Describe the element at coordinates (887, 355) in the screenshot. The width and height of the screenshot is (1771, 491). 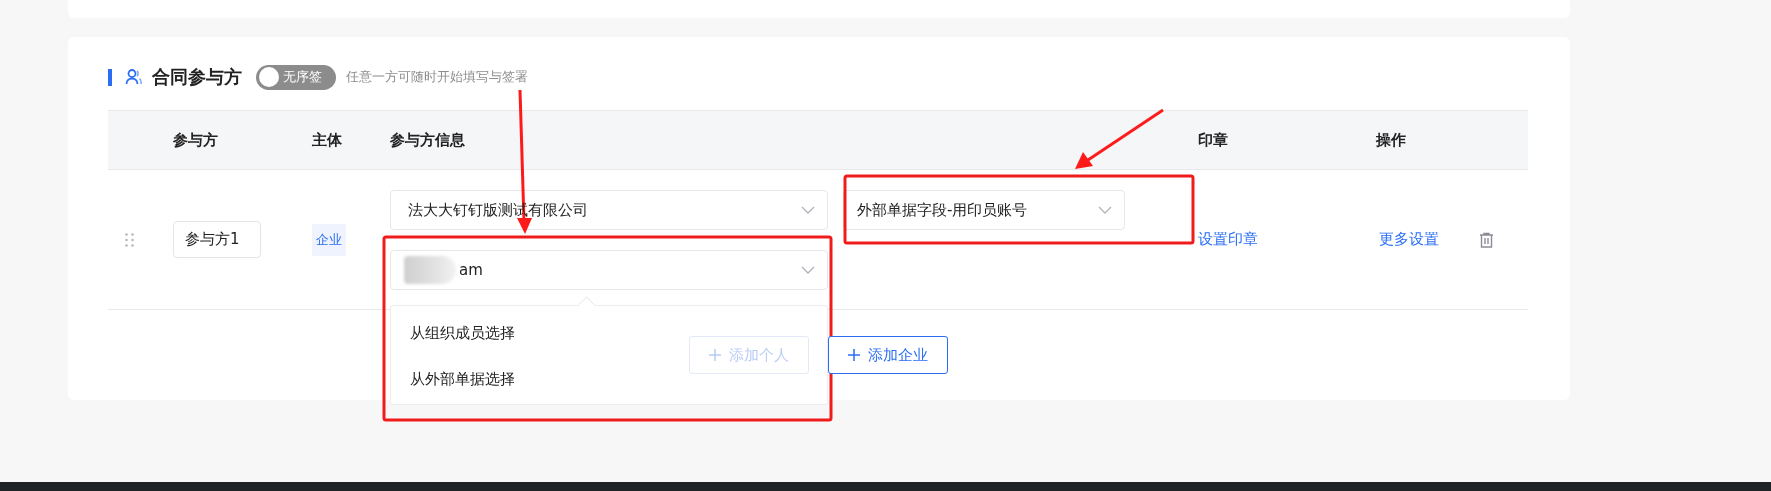
I see `add-company-button: 添加企业` at that location.